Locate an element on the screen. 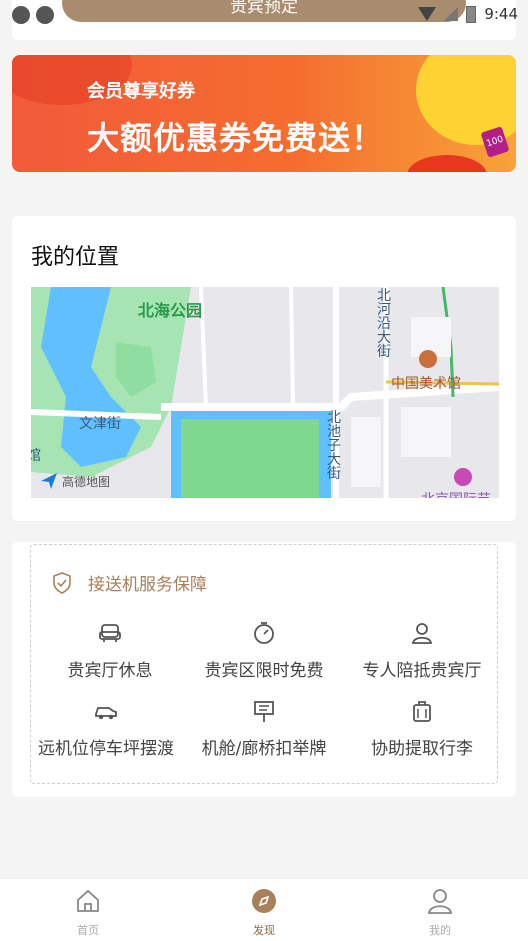 This screenshot has height=941, width=528. banner-decoration is located at coordinates (447, 163).